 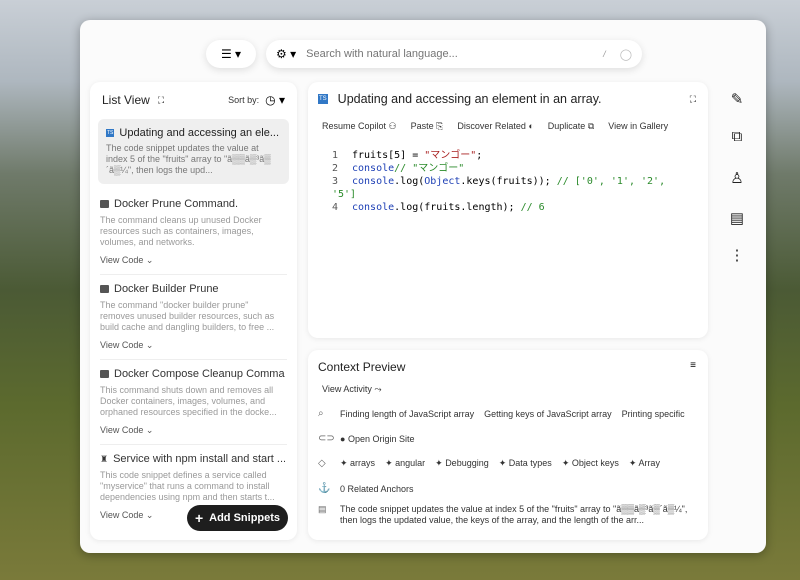 I want to click on copy-icon: ⧉, so click(x=737, y=136).